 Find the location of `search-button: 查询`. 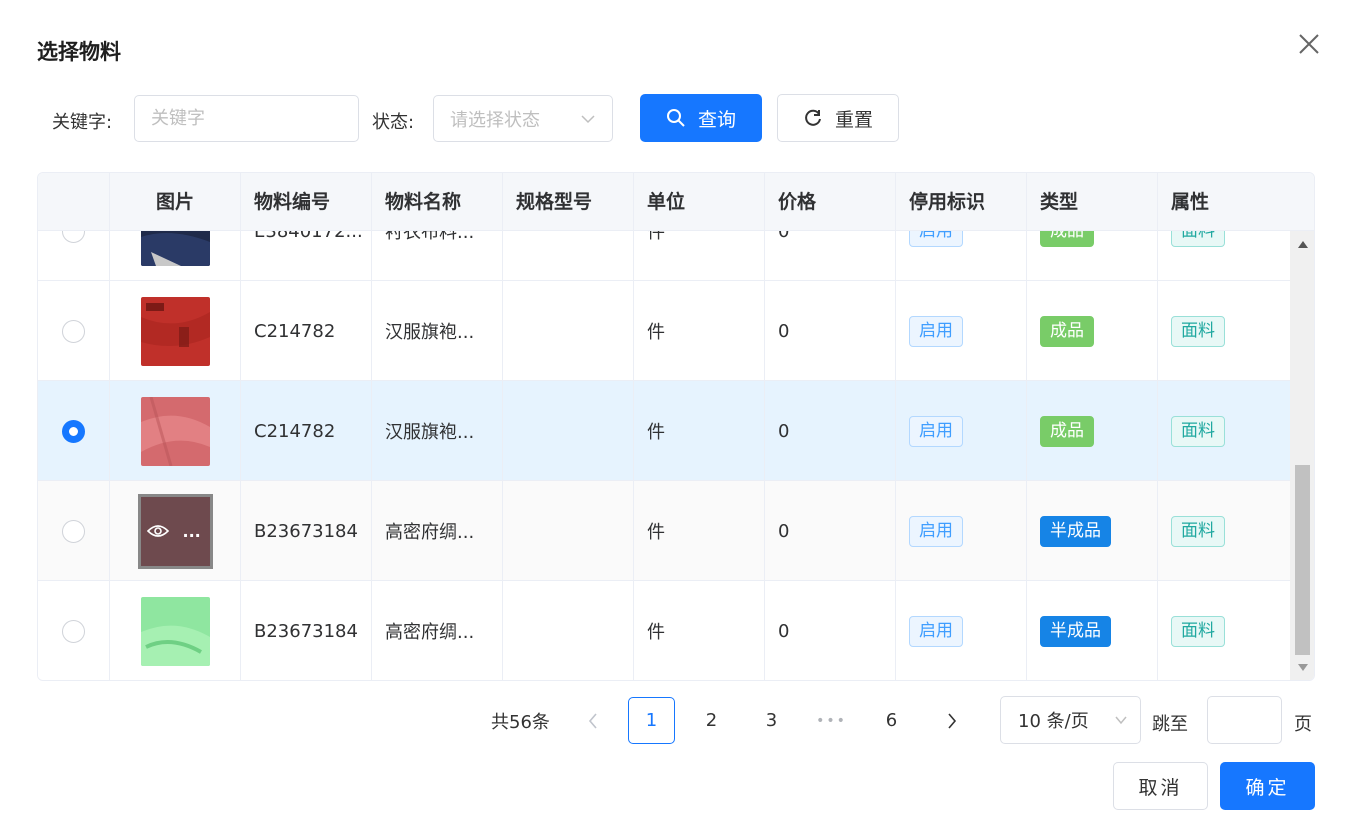

search-button: 查询 is located at coordinates (701, 118).